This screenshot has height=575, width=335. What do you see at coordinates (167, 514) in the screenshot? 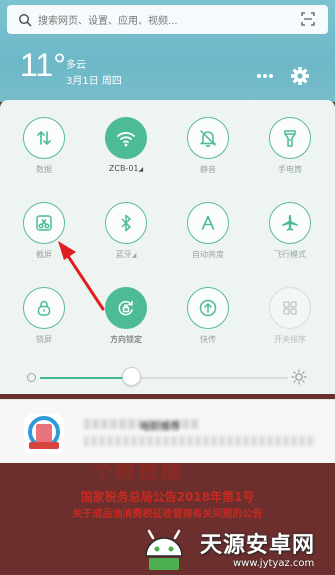
I see `document-subtitle: 关于成品油消费税征收管理有关问题的公告` at bounding box center [167, 514].